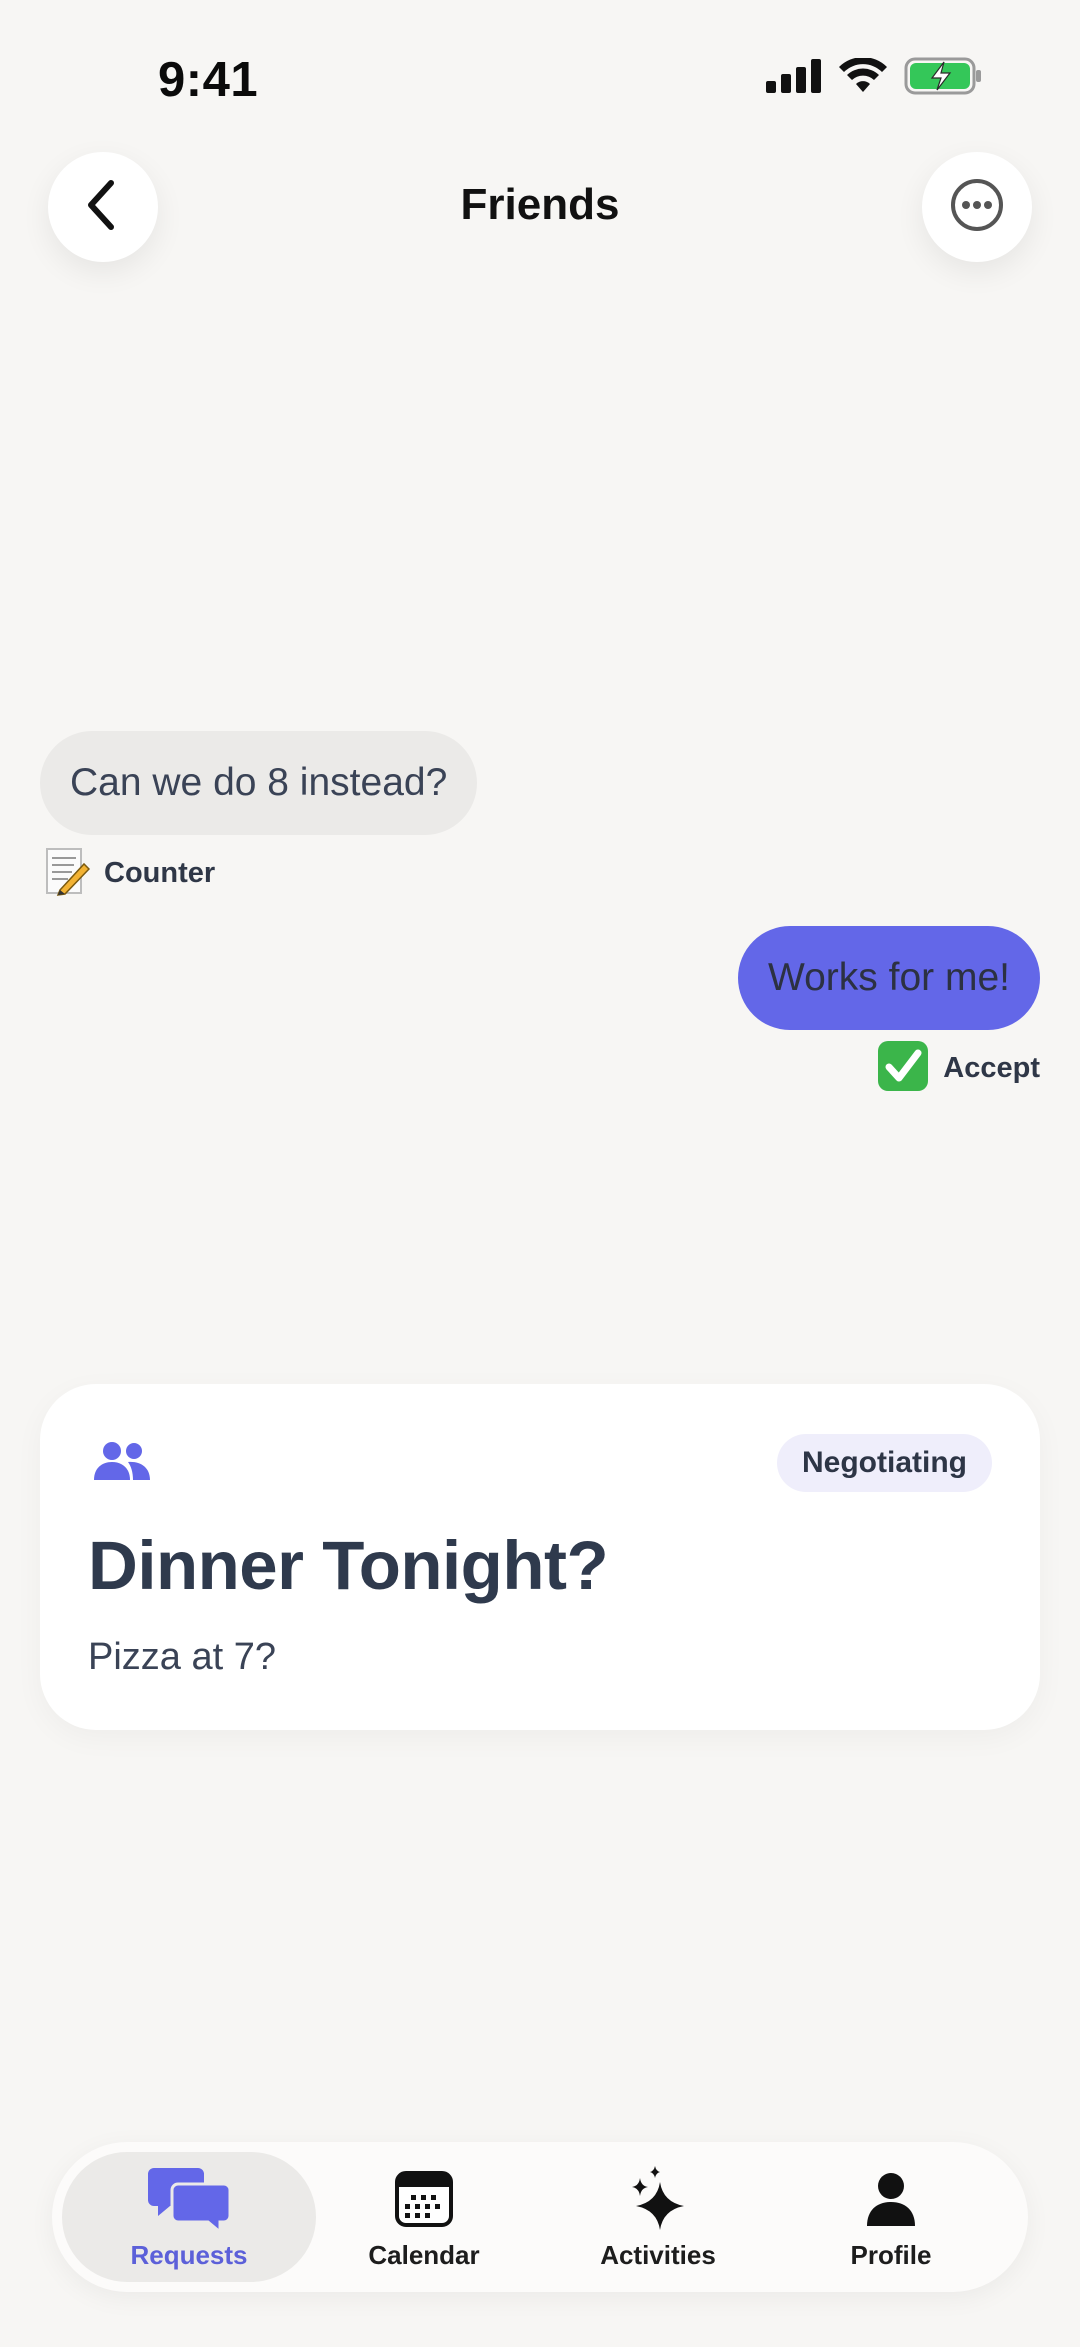  I want to click on status-time: 9:41, so click(208, 80).